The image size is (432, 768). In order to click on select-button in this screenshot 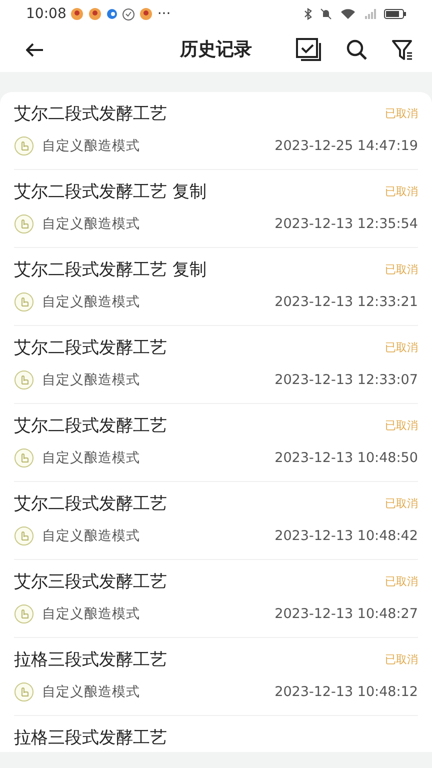, I will do `click(309, 50)`.